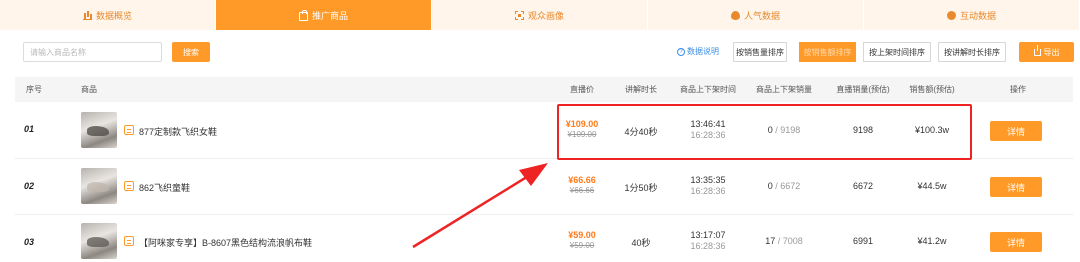 The image size is (1080, 262). What do you see at coordinates (480, 206) in the screenshot?
I see `annotation-arrow` at bounding box center [480, 206].